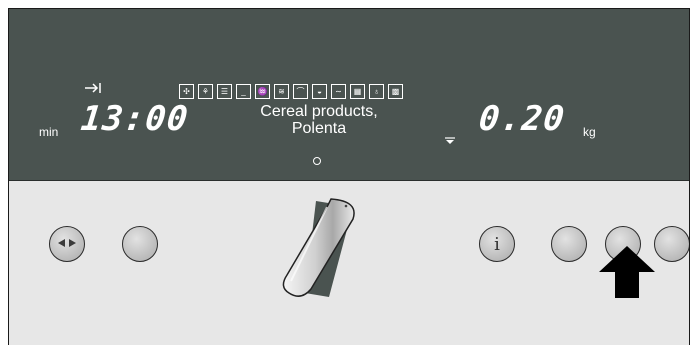  I want to click on mode-icons-row: ✣ ⚘ ☰ _ ♒ ≋ ⌒ ◒ ∼ ▦ ♁ ▩, so click(291, 91).